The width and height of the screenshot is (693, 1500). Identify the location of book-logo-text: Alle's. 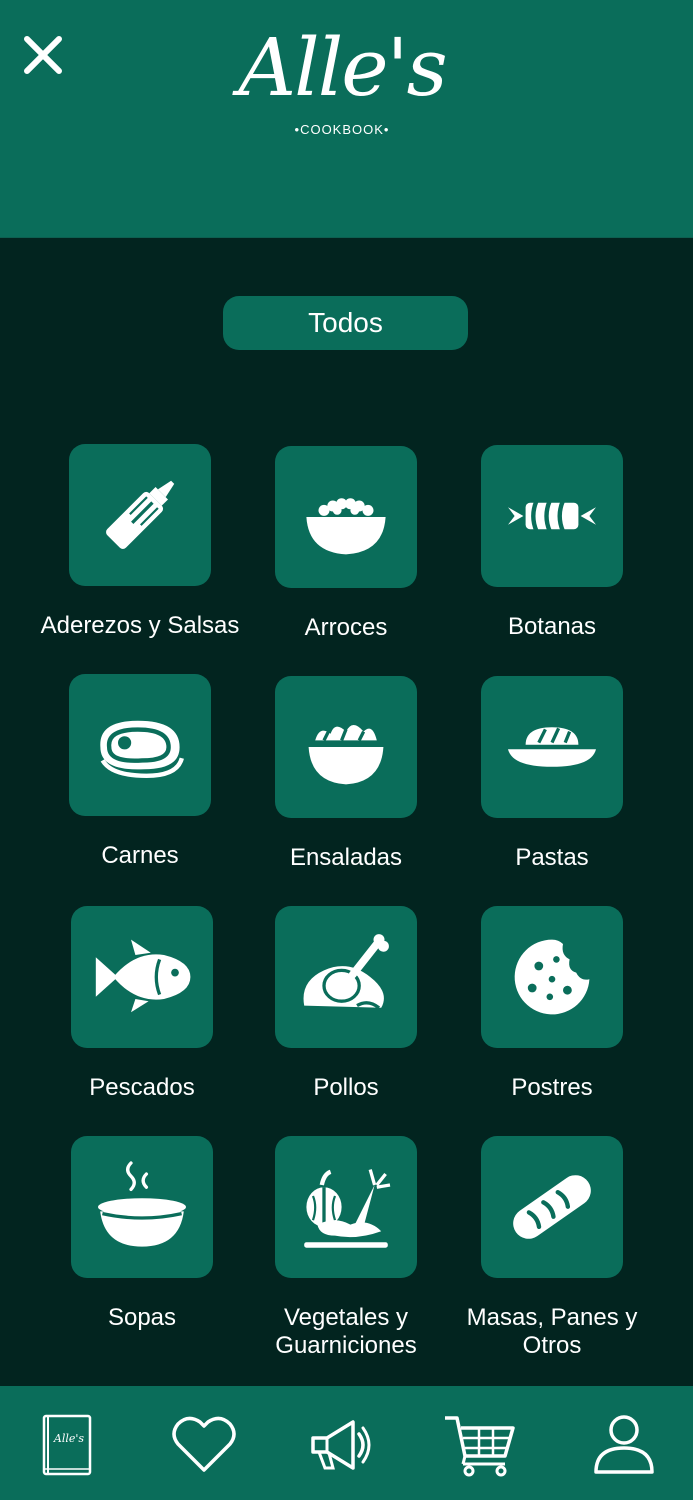
(69, 1438).